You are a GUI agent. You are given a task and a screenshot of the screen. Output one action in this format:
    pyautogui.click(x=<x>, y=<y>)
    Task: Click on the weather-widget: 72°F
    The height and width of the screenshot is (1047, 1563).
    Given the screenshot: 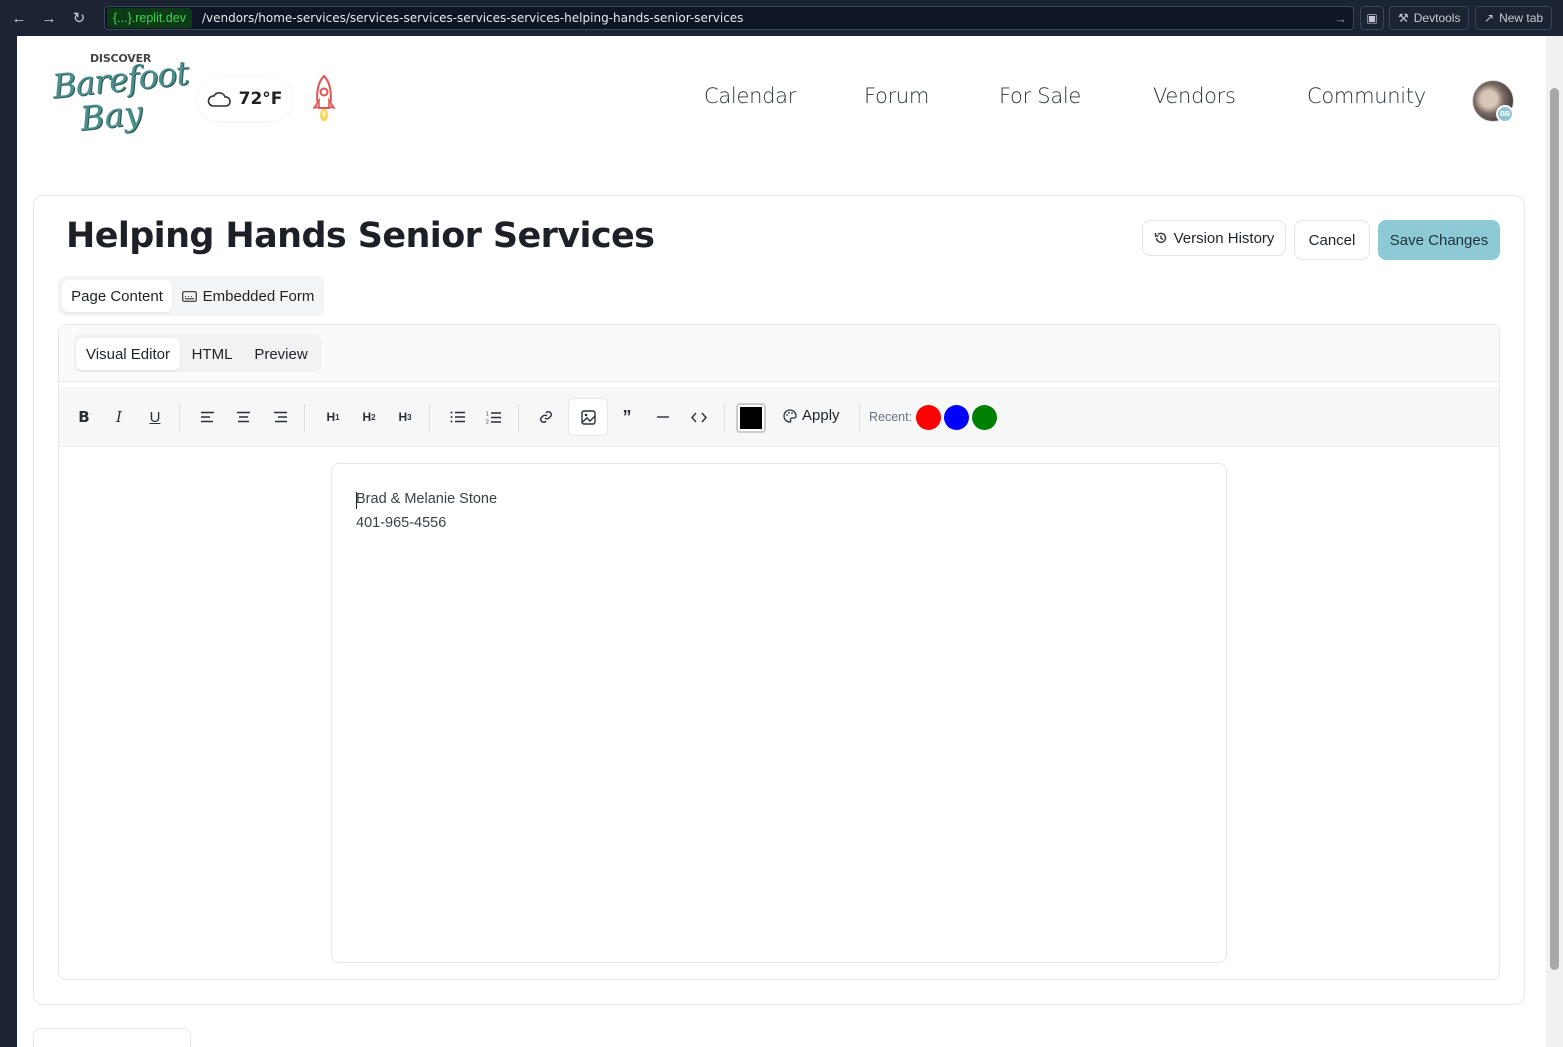 What is the action you would take?
    pyautogui.click(x=244, y=99)
    